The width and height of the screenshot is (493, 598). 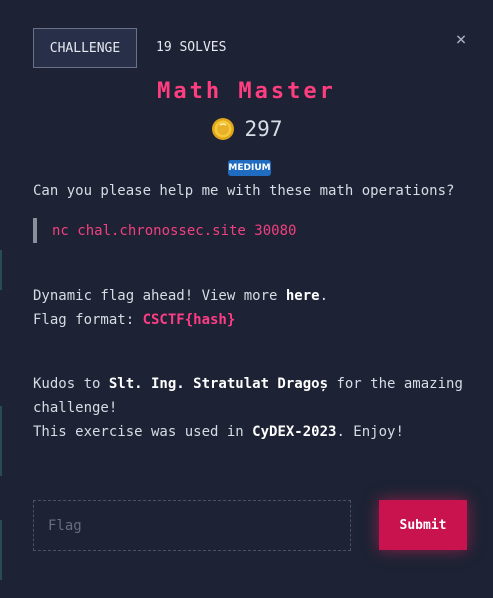 I want to click on submit-button: Submit, so click(x=423, y=525).